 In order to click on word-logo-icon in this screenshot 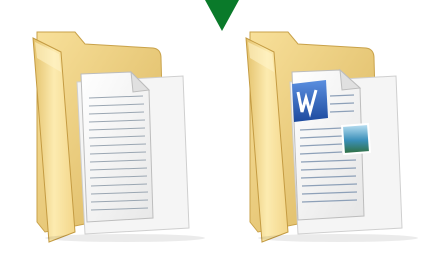, I will do `click(310, 101)`.